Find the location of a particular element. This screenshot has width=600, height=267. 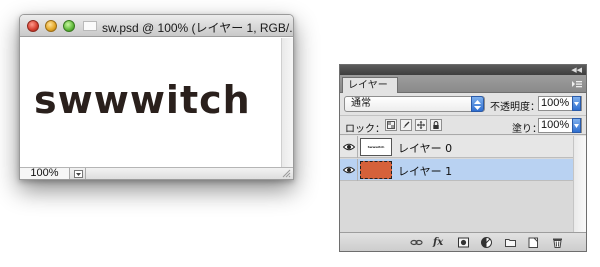

document-status-bar: 100% is located at coordinates (156, 173).